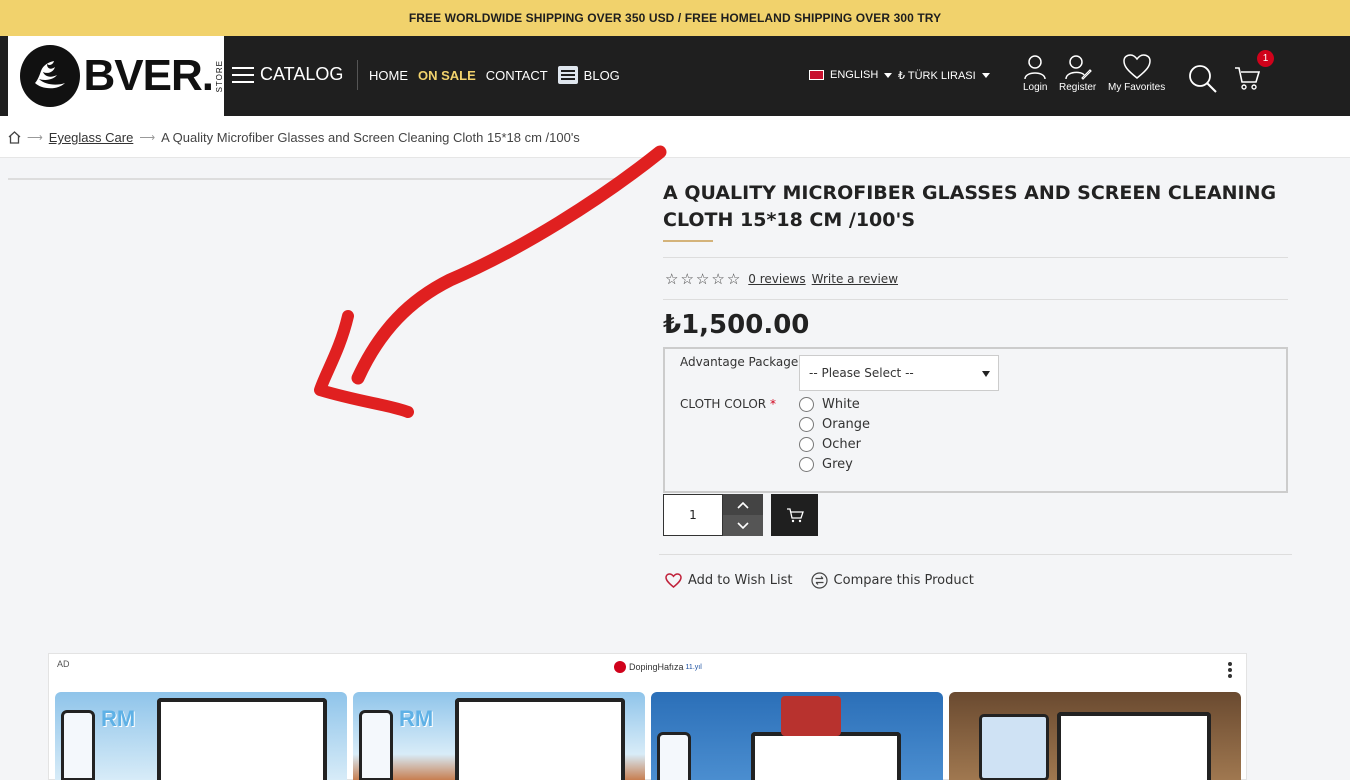  What do you see at coordinates (567, 75) in the screenshot?
I see `blog-icon` at bounding box center [567, 75].